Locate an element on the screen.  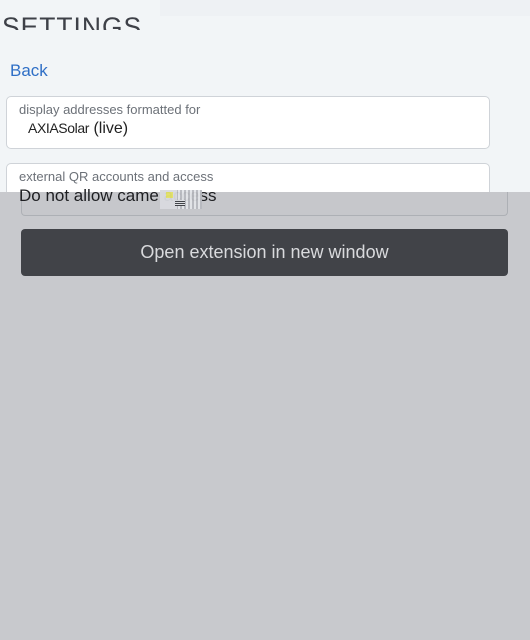
title-band is located at coordinates (345, 8).